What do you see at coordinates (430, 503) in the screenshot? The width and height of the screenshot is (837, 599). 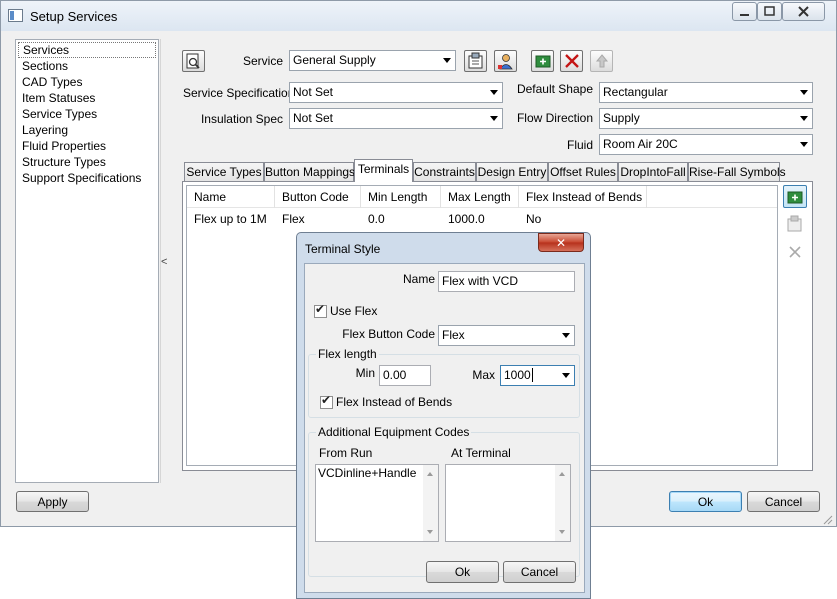 I see `from-run-scrollbar` at bounding box center [430, 503].